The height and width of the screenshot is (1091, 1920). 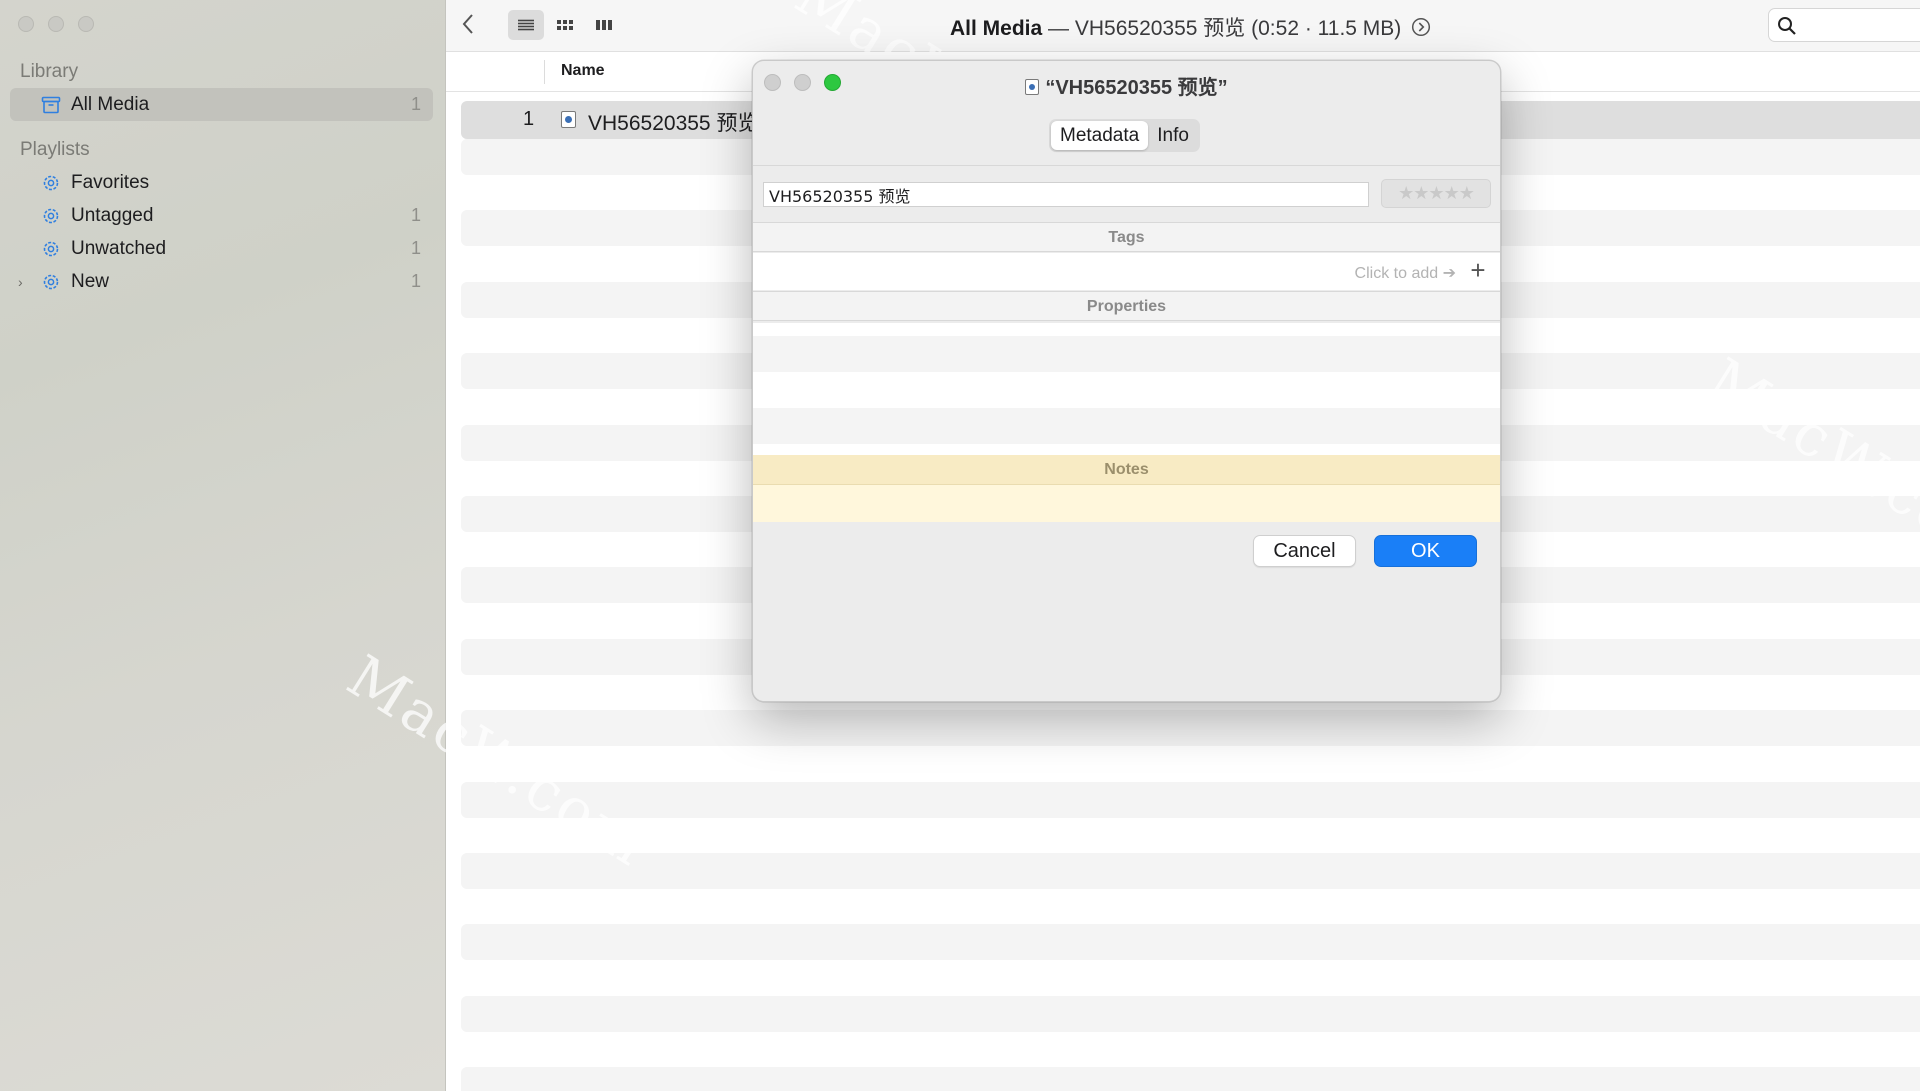 What do you see at coordinates (1100, 135) in the screenshot?
I see `tab-metadata: Metadata` at bounding box center [1100, 135].